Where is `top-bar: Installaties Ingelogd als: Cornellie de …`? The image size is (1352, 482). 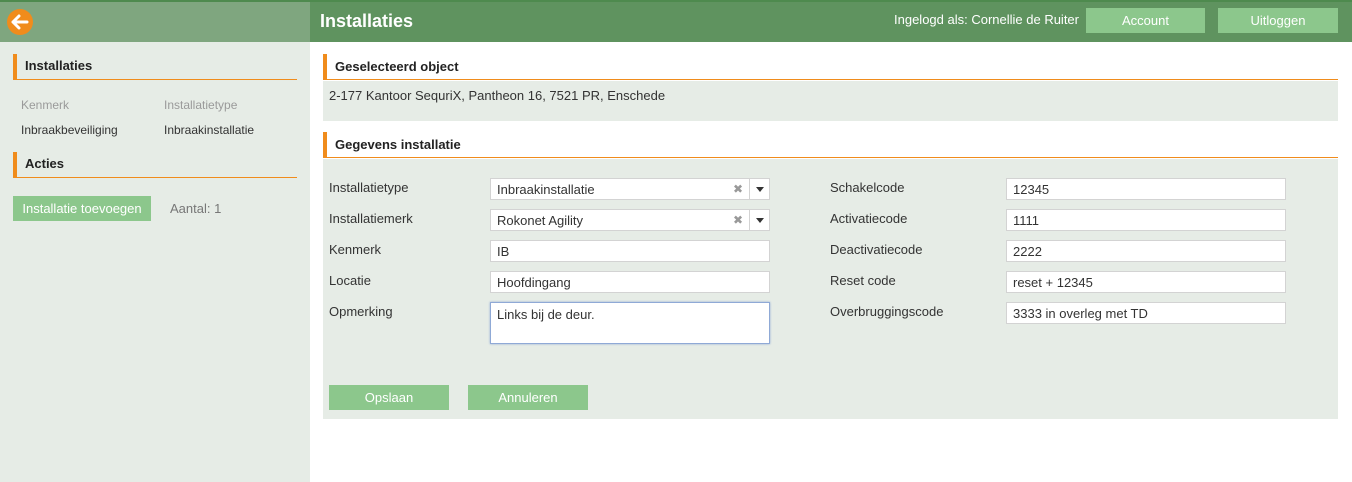 top-bar: Installaties Ingelogd als: Cornellie de … is located at coordinates (676, 21).